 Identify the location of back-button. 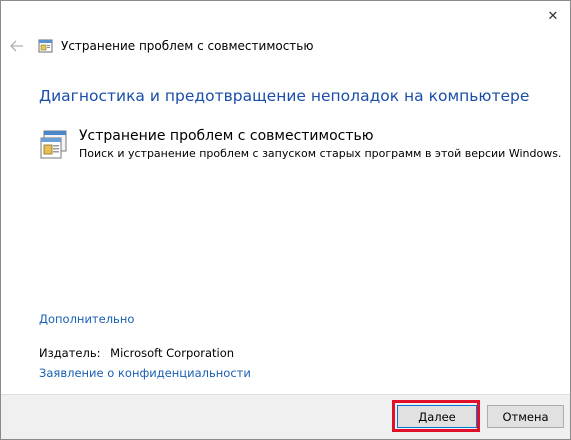
(17, 46).